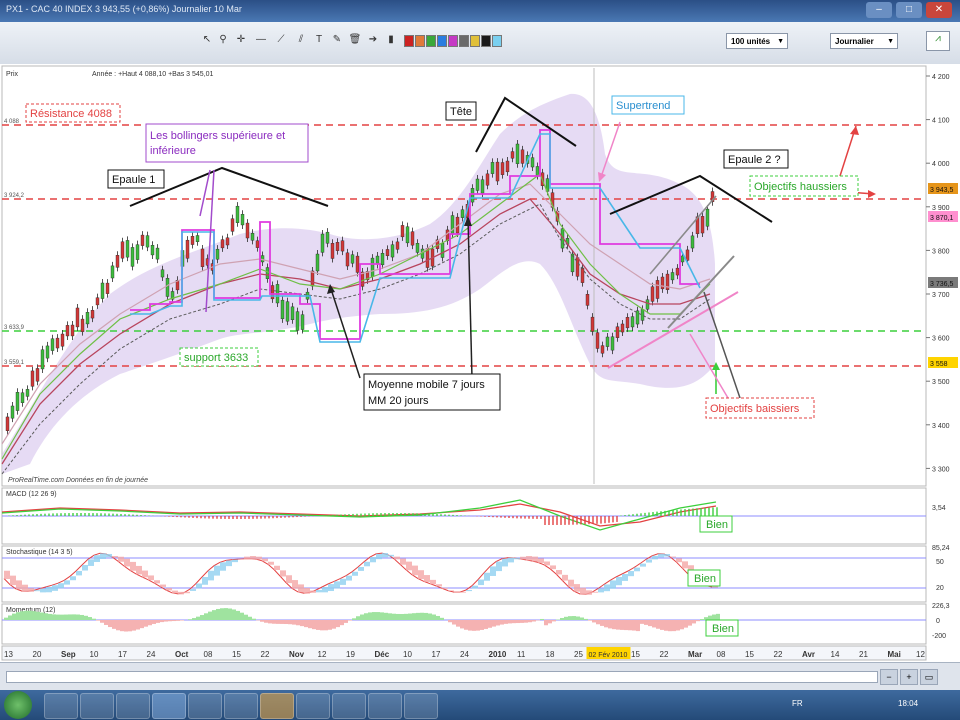 This screenshot has width=960, height=720. I want to click on annotation-support: support 3633, so click(219, 357).